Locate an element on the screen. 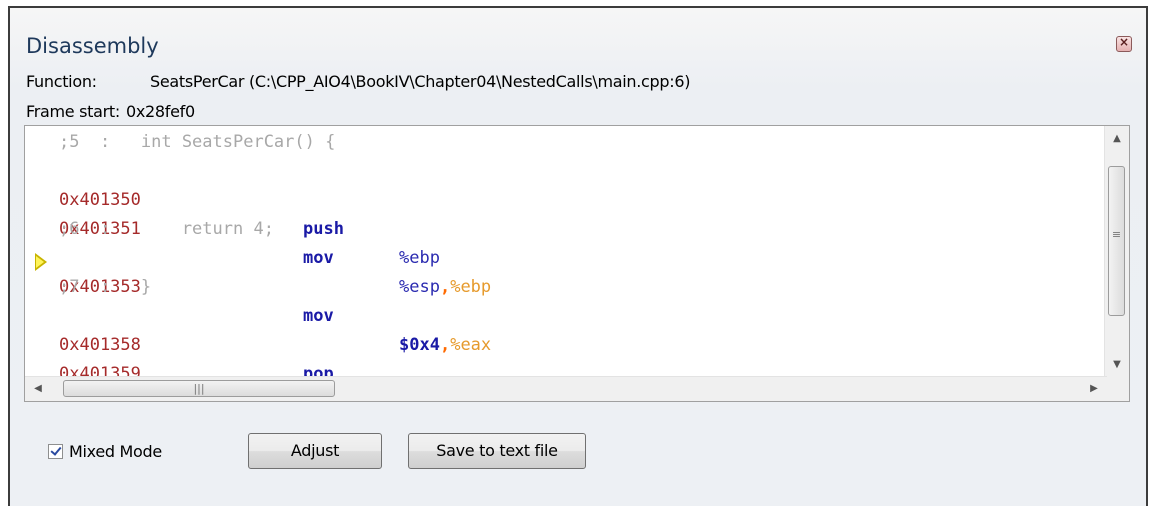  mixed-mode-toggle: Mixed Mode is located at coordinates (105, 451).